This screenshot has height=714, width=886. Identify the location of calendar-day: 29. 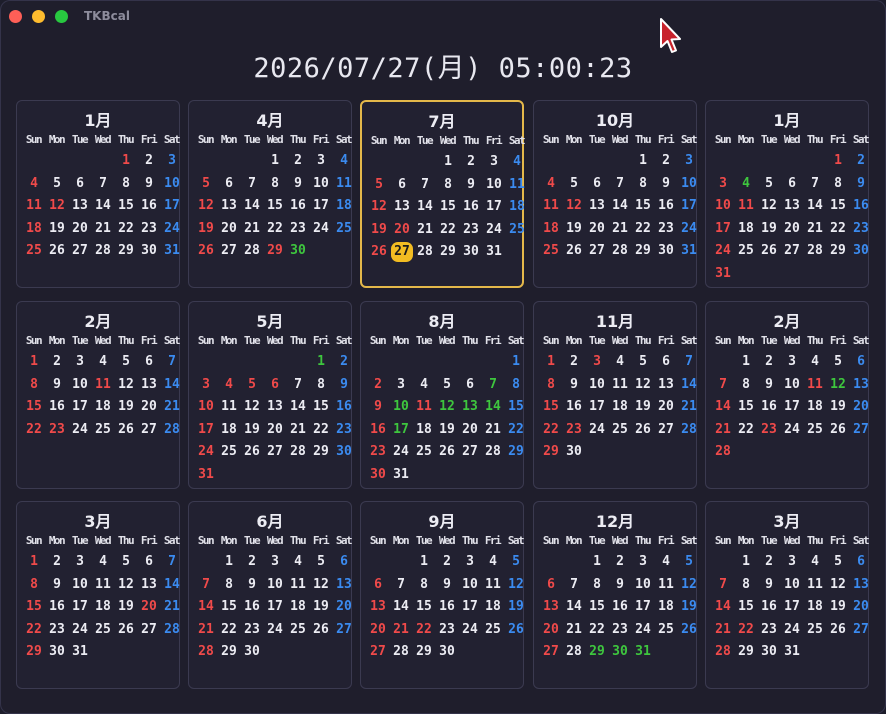
(643, 251).